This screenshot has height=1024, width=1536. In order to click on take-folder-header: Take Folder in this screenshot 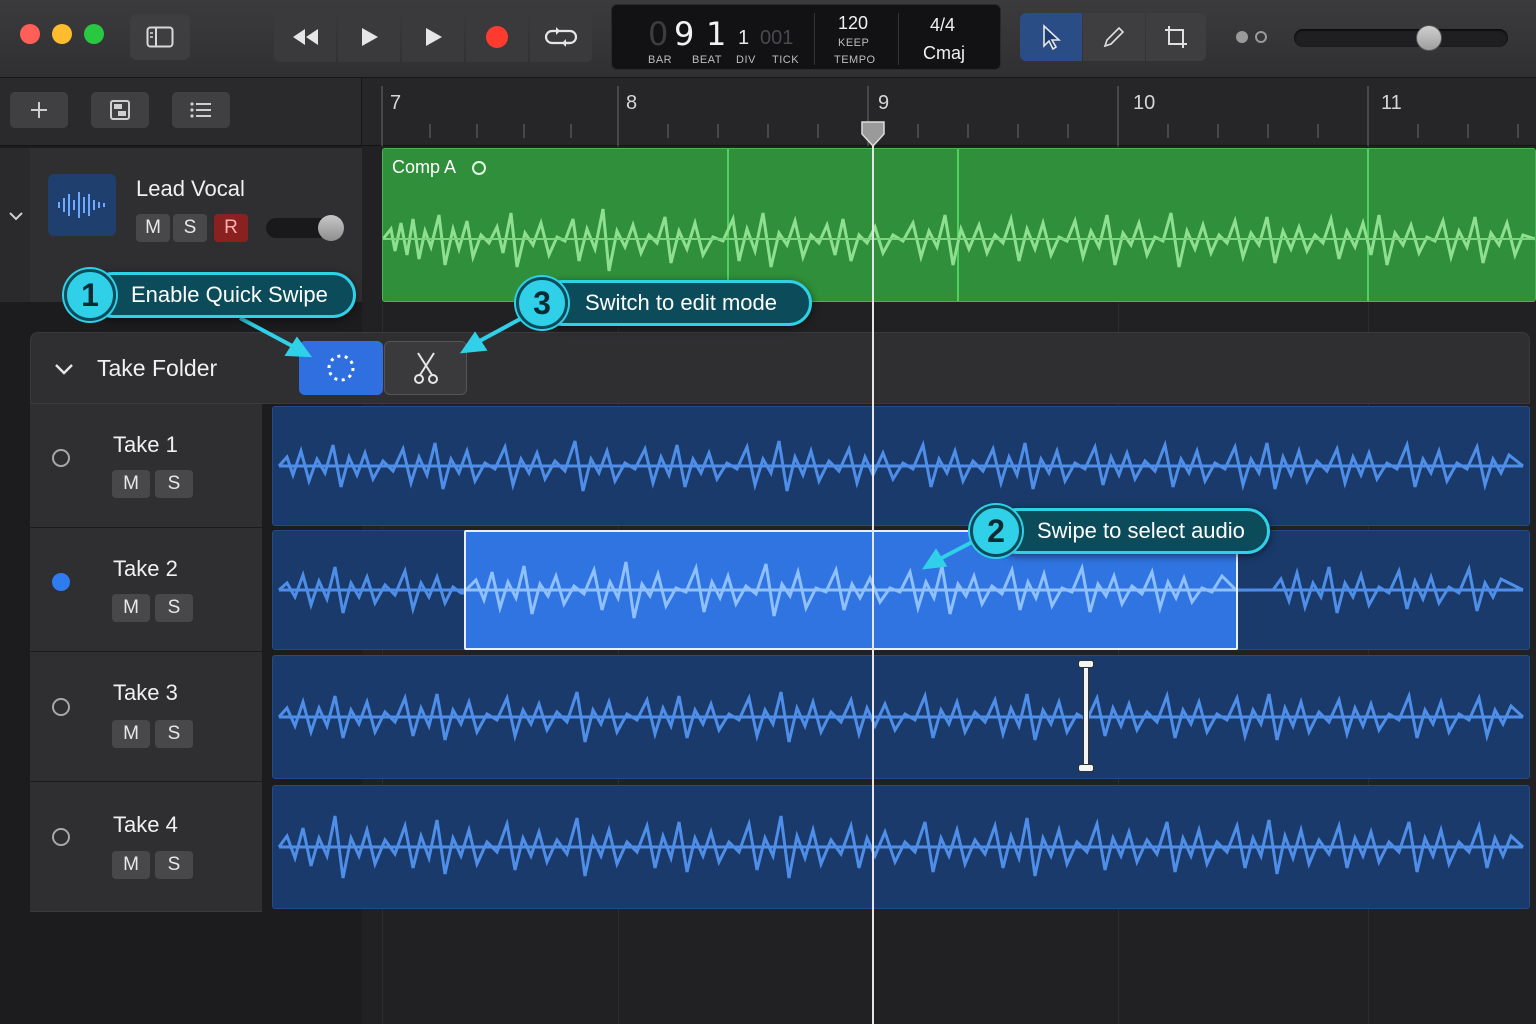, I will do `click(780, 368)`.